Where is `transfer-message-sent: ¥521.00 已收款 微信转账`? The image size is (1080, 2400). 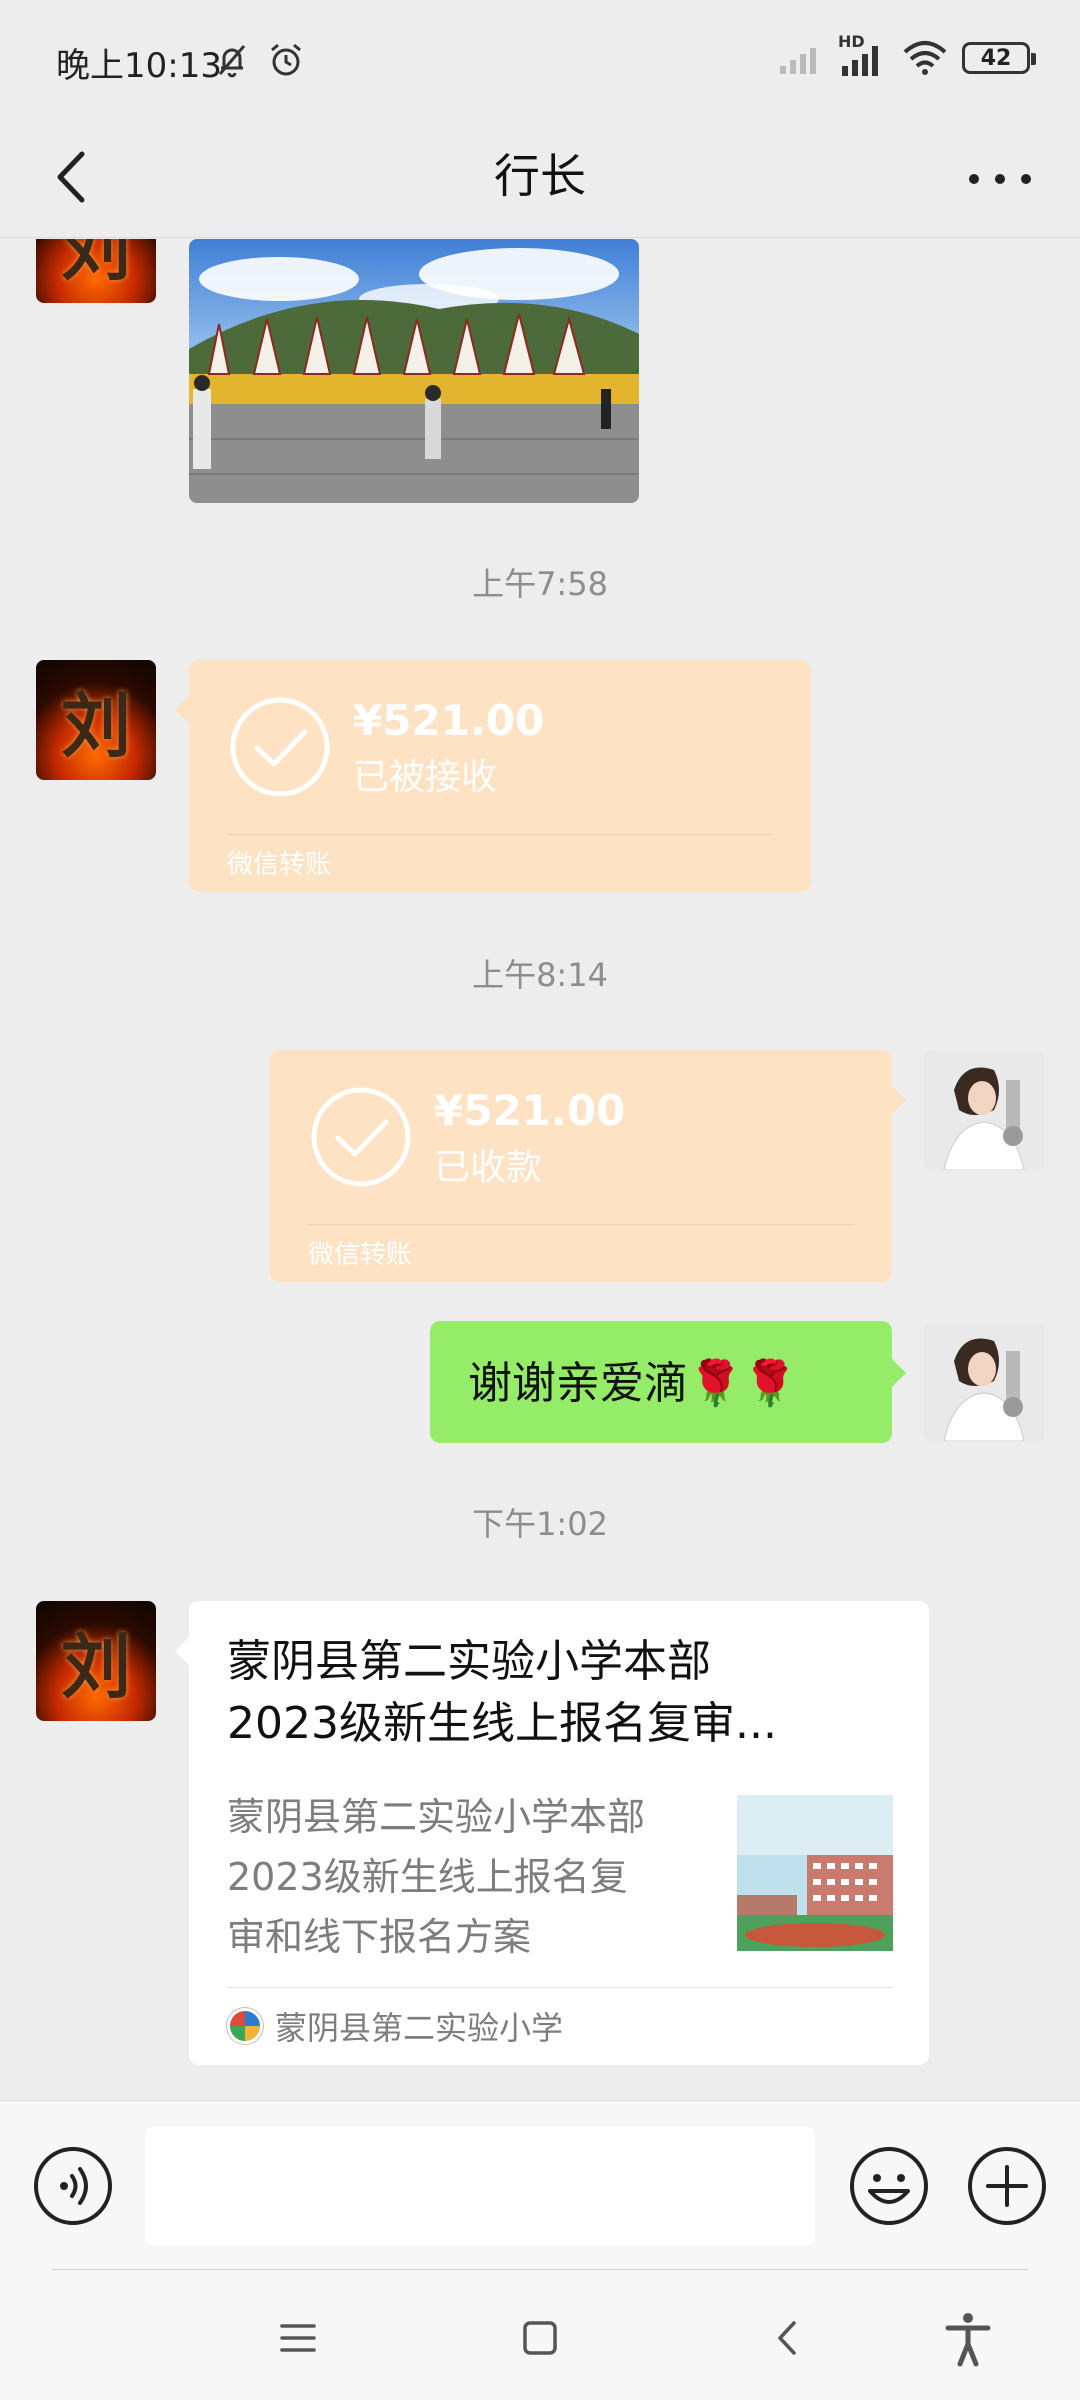 transfer-message-sent: ¥521.00 已收款 微信转账 is located at coordinates (588, 1166).